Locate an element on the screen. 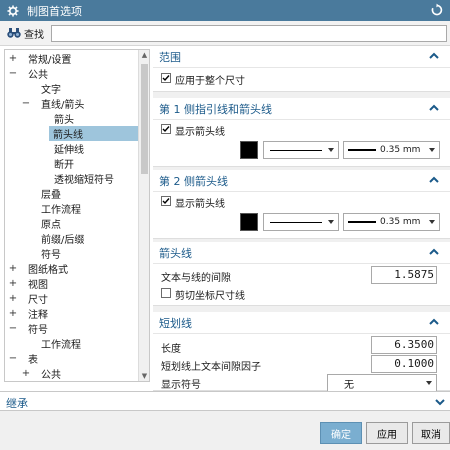 Image resolution: width=450 pixels, height=450 pixels. expand-icon is located at coordinates (440, 402).